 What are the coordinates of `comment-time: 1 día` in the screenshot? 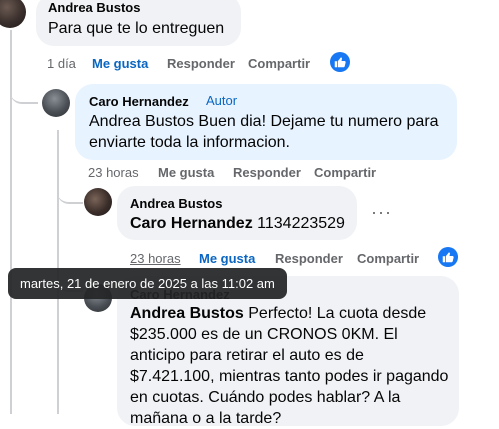 It's located at (61, 63).